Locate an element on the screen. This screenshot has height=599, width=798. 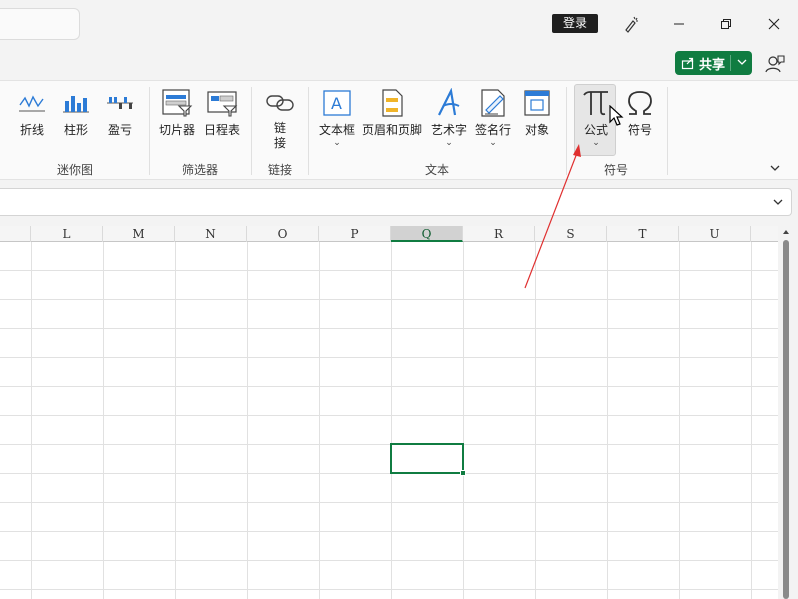
column-header-R: R is located at coordinates (499, 234).